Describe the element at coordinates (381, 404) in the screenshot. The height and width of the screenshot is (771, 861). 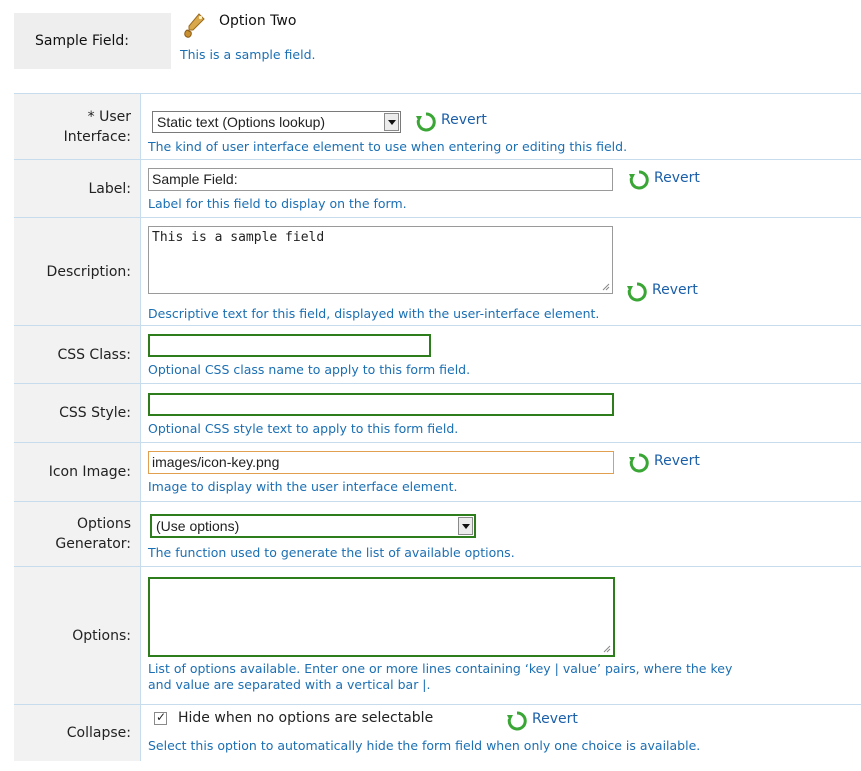
I see `css-style-input` at that location.